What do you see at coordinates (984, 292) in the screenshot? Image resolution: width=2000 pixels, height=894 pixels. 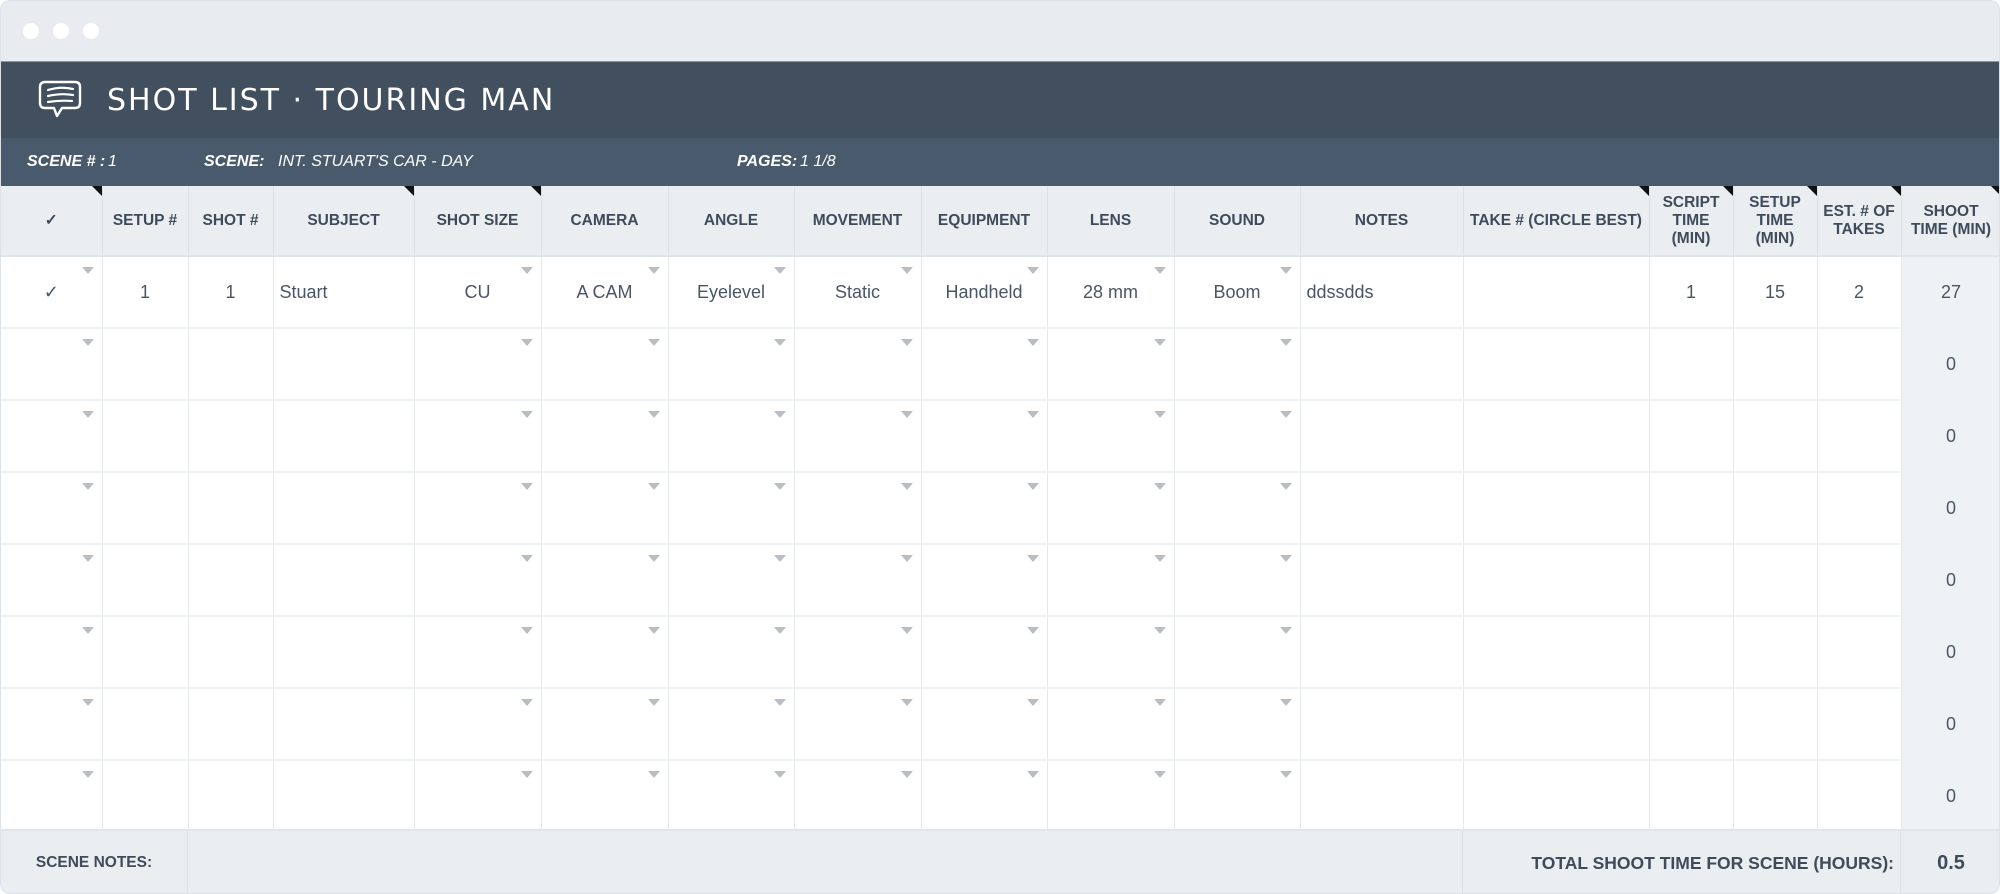 I see `cell-equipment: Handheld` at bounding box center [984, 292].